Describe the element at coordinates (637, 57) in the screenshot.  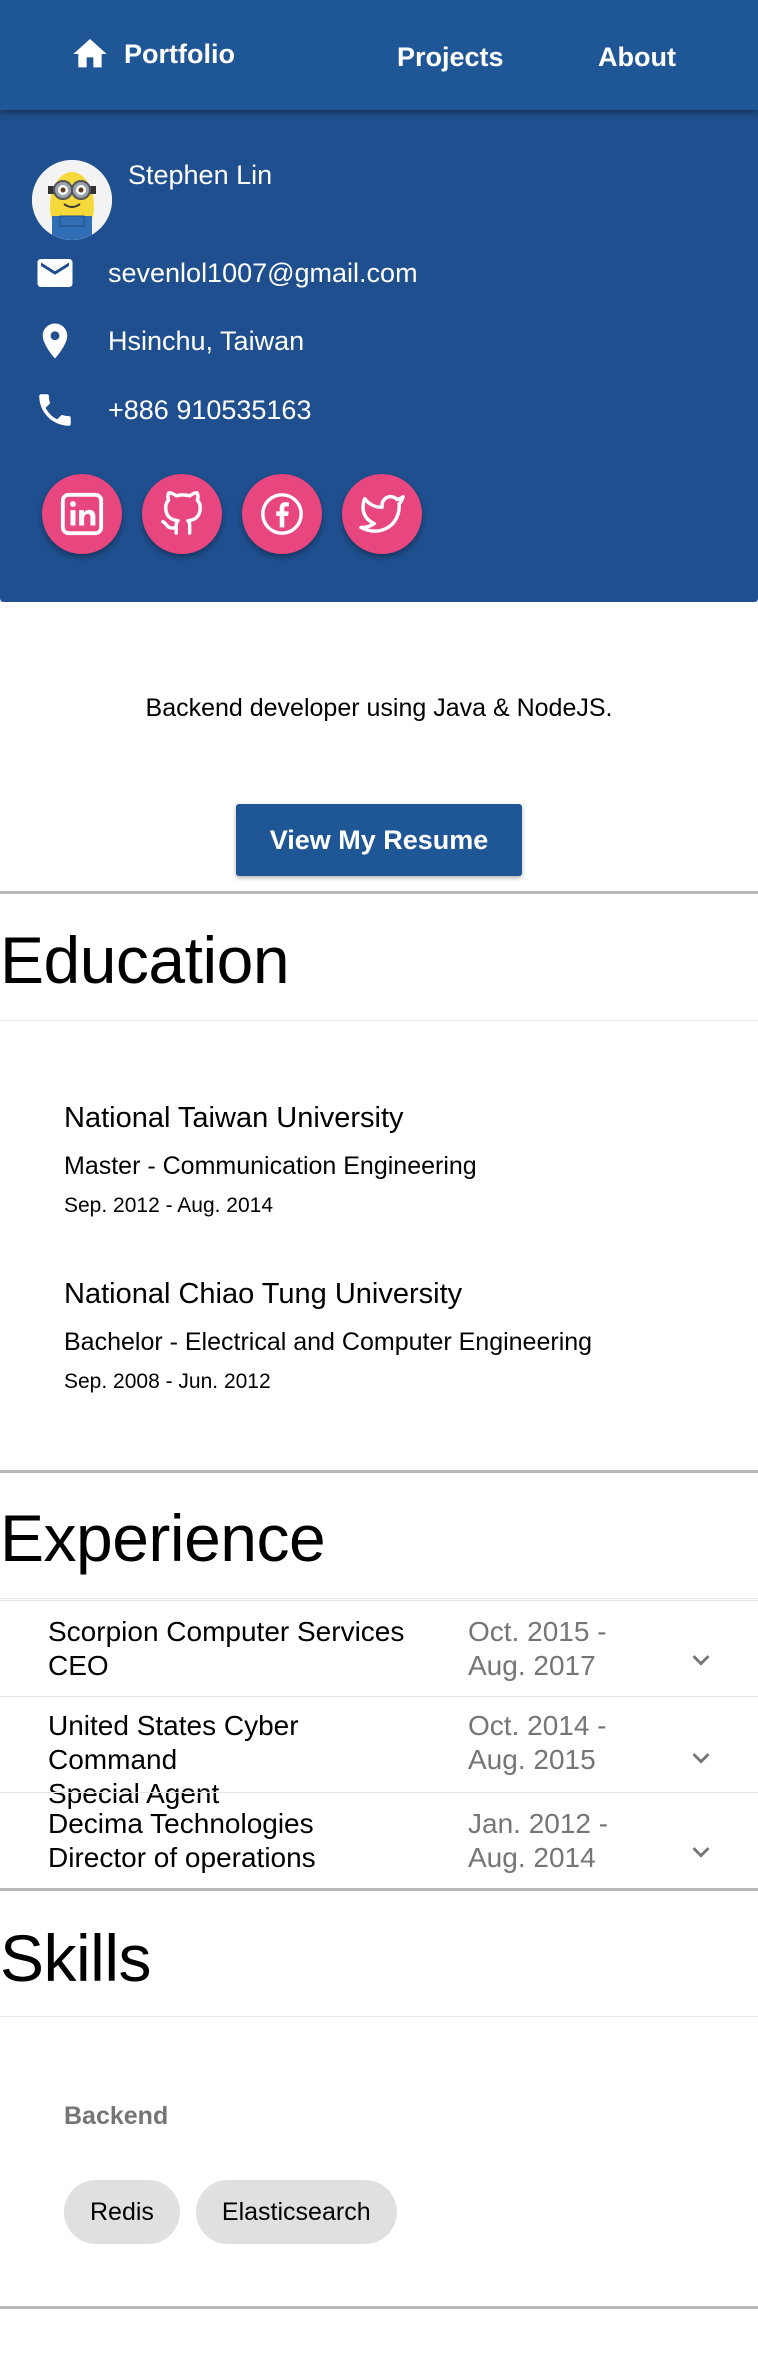
I see `nav-about-link: About` at that location.